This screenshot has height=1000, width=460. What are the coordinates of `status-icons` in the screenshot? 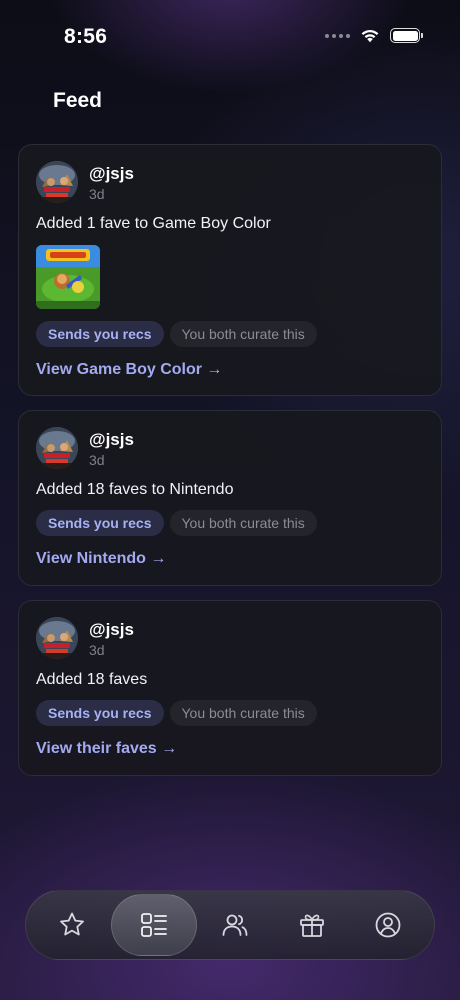 It's located at (374, 35).